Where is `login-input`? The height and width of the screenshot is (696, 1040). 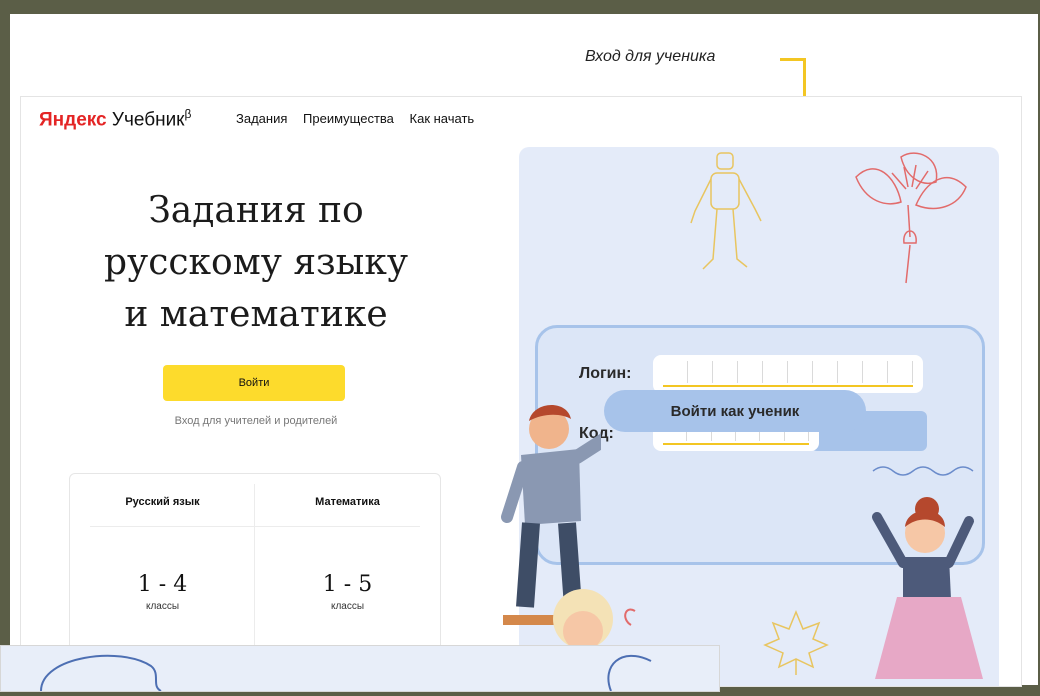
login-input is located at coordinates (788, 374).